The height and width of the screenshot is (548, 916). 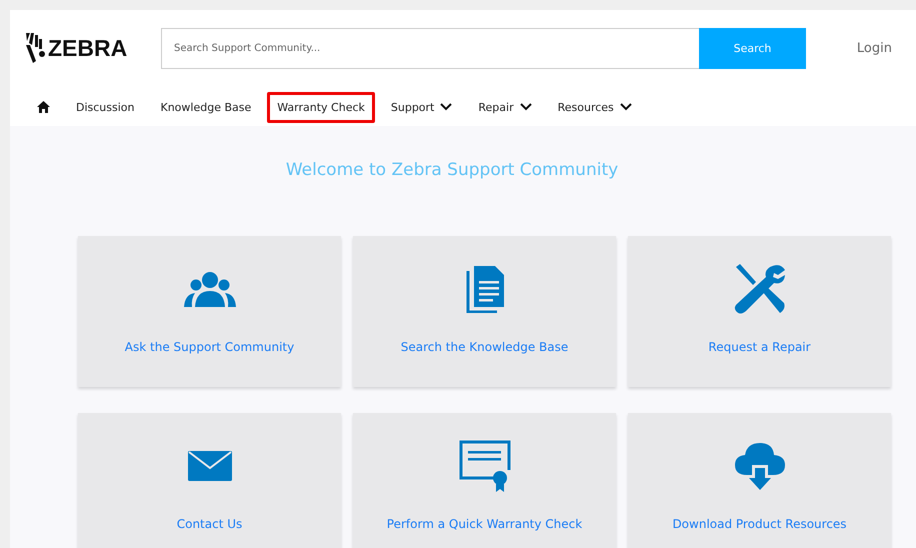 I want to click on search-button: Search, so click(x=752, y=48).